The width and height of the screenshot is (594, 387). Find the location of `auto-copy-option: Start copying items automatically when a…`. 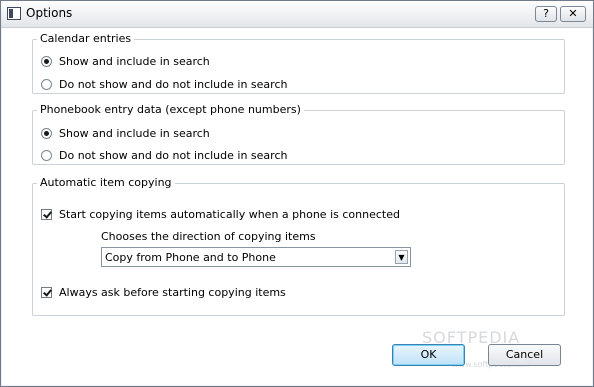

auto-copy-option: Start copying items automatically when a… is located at coordinates (220, 214).